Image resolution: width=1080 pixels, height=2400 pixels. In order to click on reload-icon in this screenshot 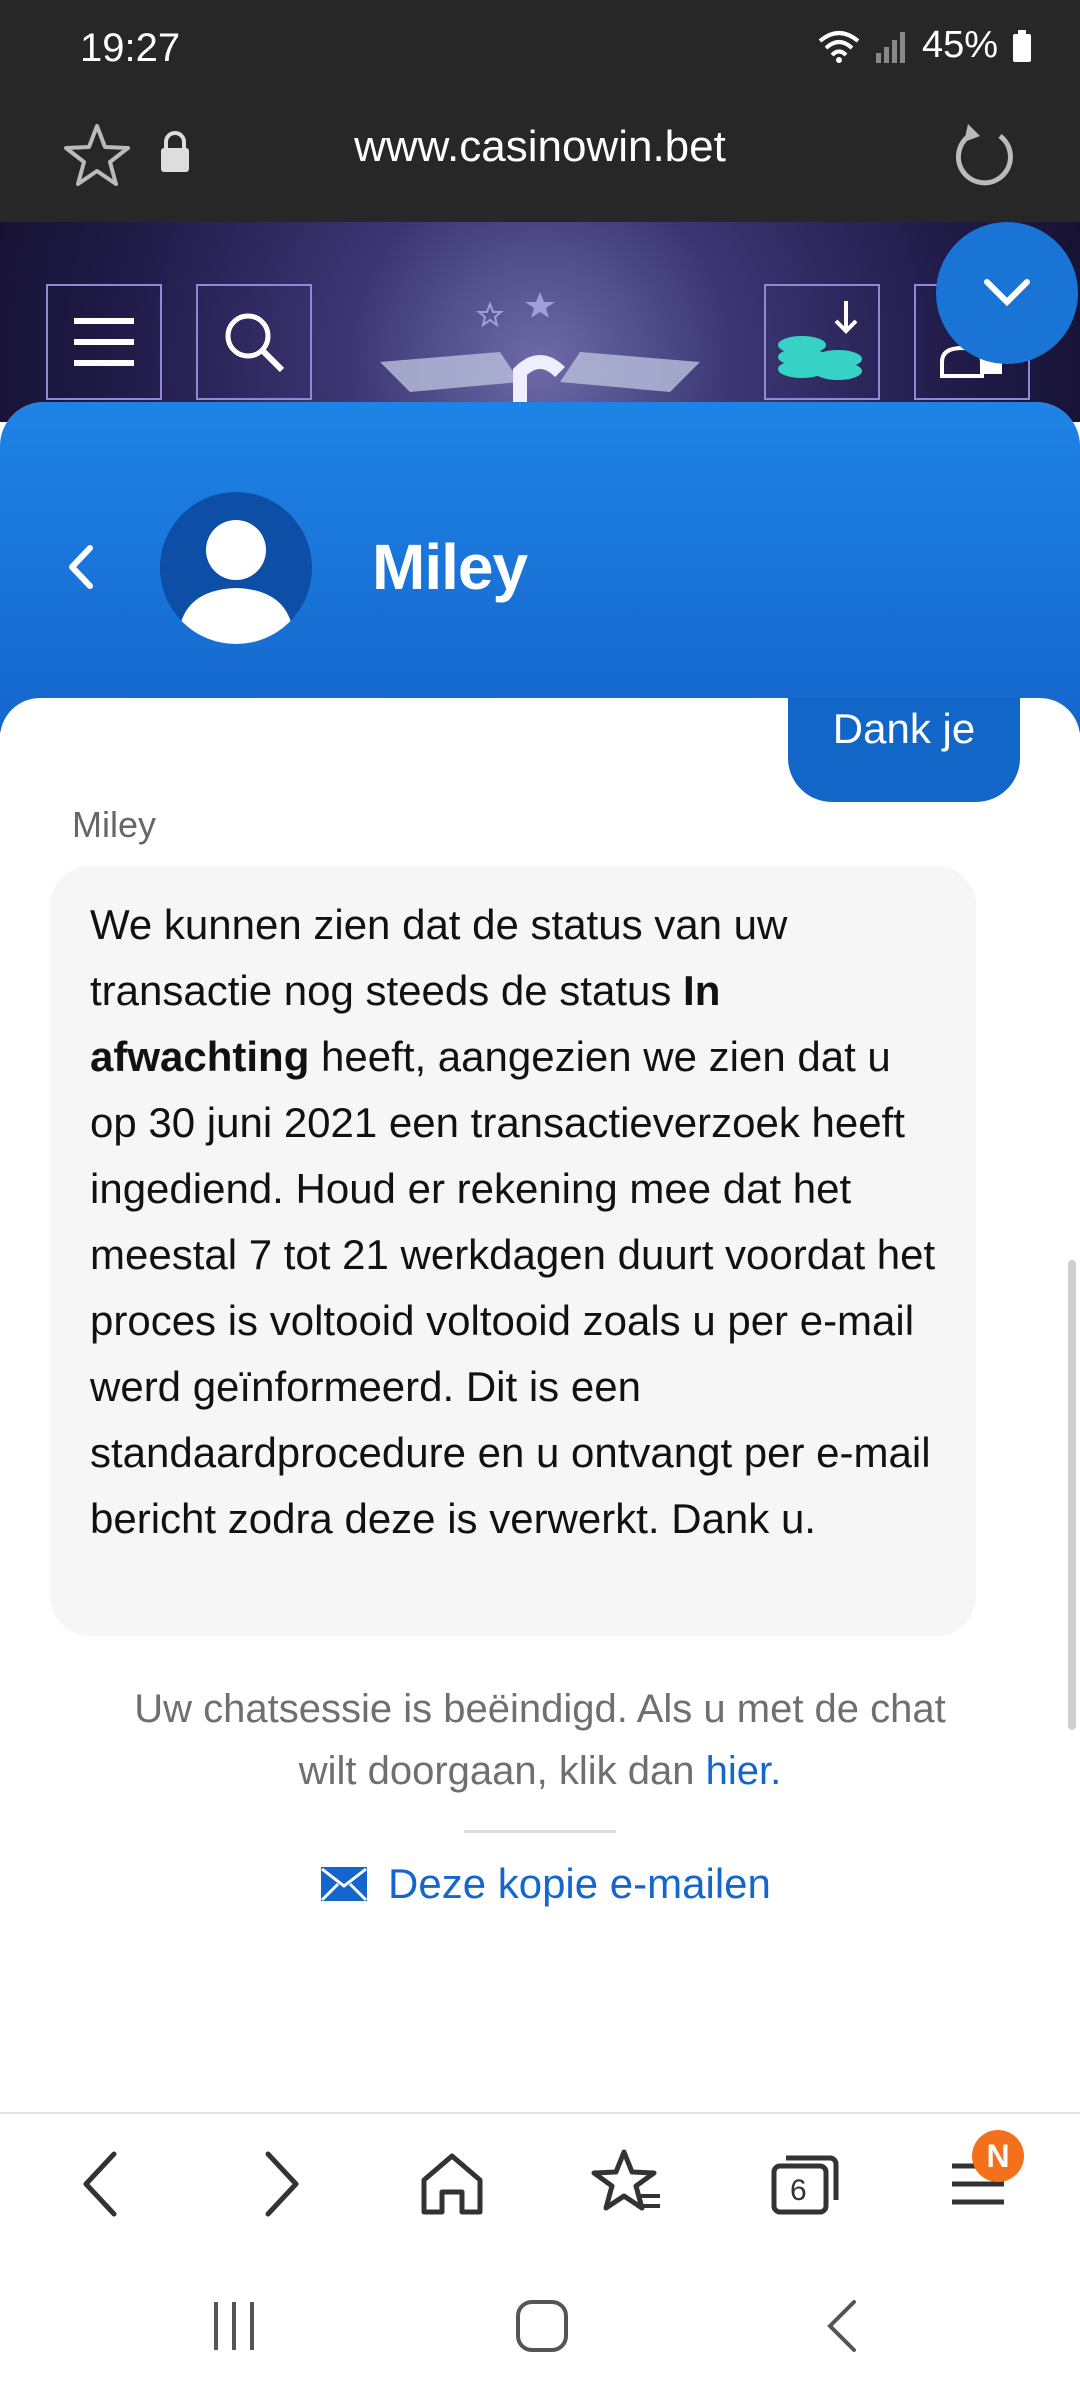, I will do `click(984, 156)`.